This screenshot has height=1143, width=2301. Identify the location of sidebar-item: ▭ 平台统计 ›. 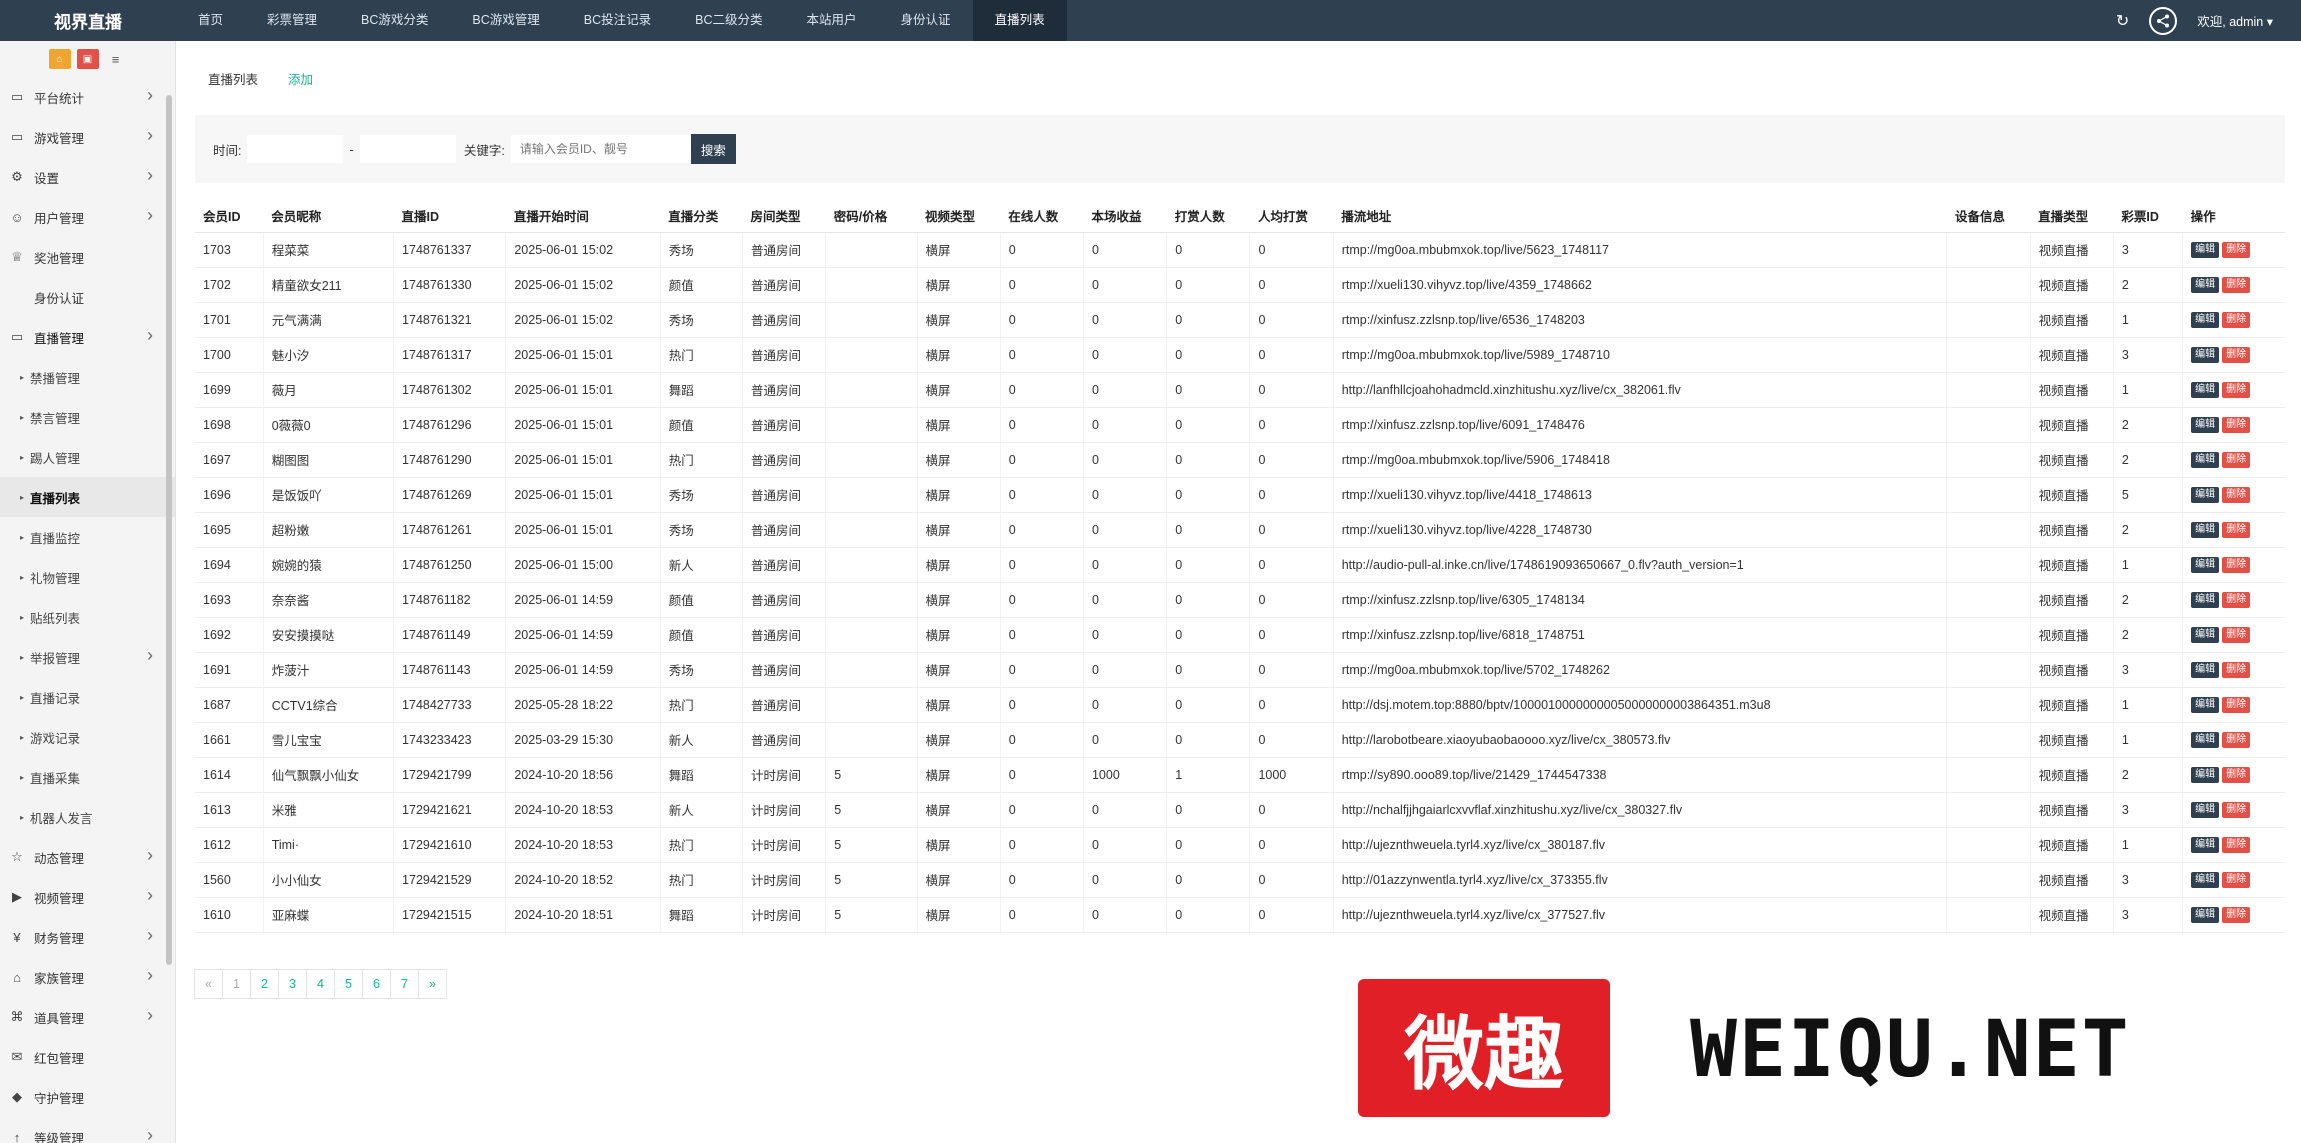
(87, 97).